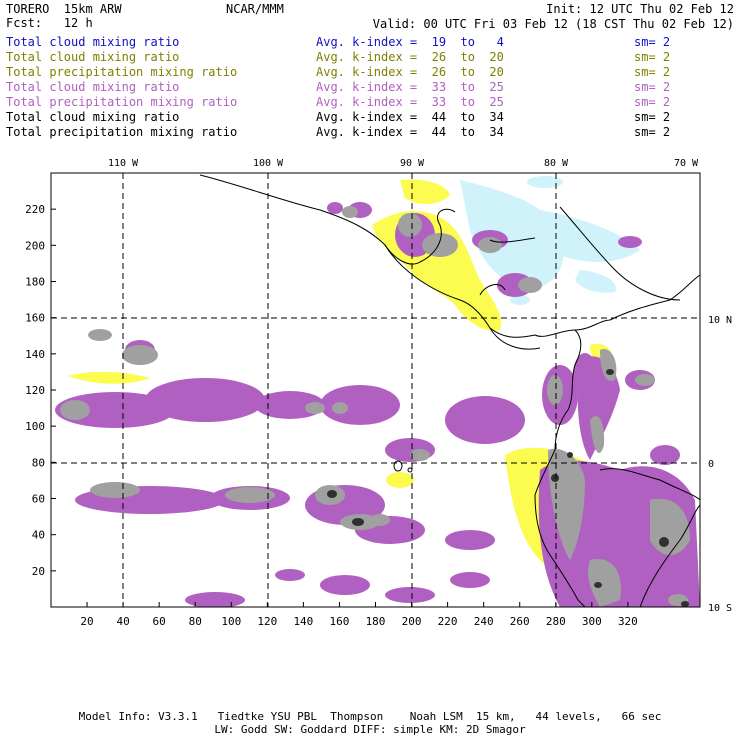  I want to click on x-tick-label: 100, so click(231, 621).